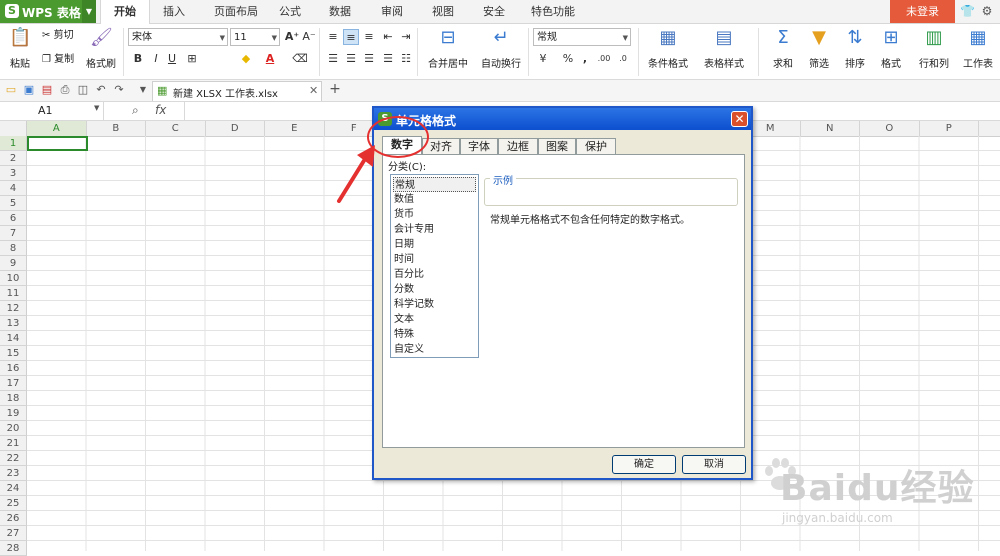 Image resolution: width=1000 pixels, height=556 pixels. I want to click on percent-icon: %, so click(568, 59).